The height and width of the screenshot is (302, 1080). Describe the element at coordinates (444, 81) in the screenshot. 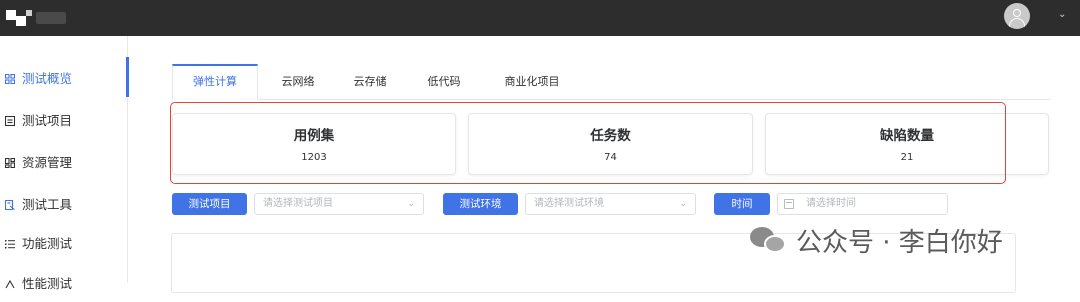

I see `tab-low-code: 低代码` at that location.